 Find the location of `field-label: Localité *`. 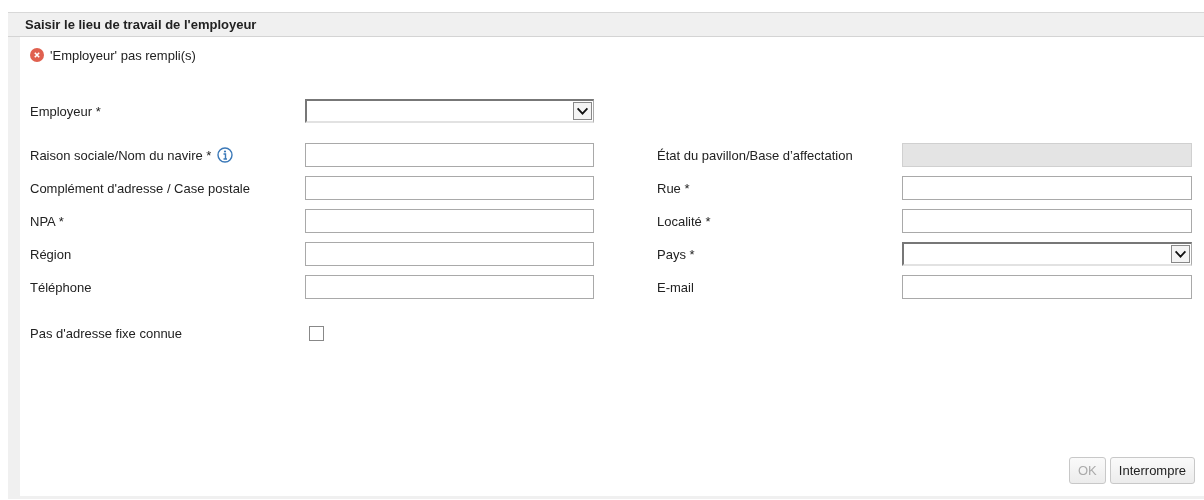

field-label: Localité * is located at coordinates (684, 221).